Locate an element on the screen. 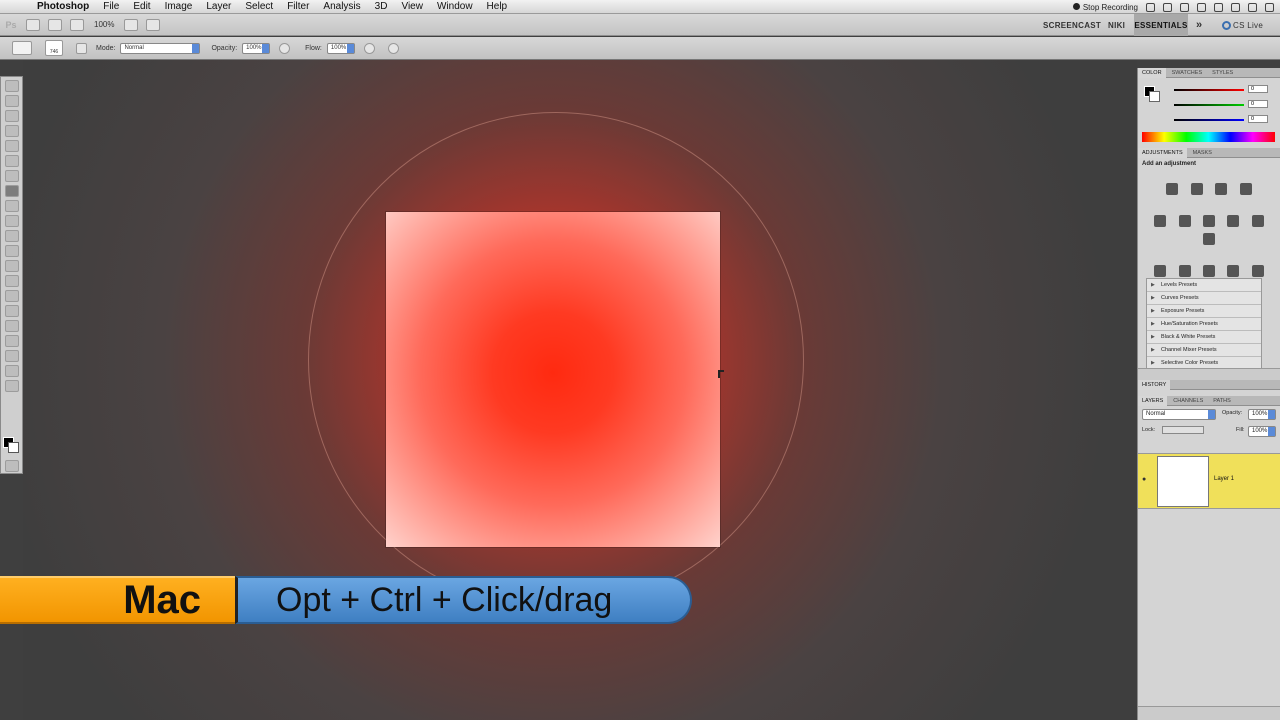  preset-exposure: Exposure Presets is located at coordinates (1204, 311).